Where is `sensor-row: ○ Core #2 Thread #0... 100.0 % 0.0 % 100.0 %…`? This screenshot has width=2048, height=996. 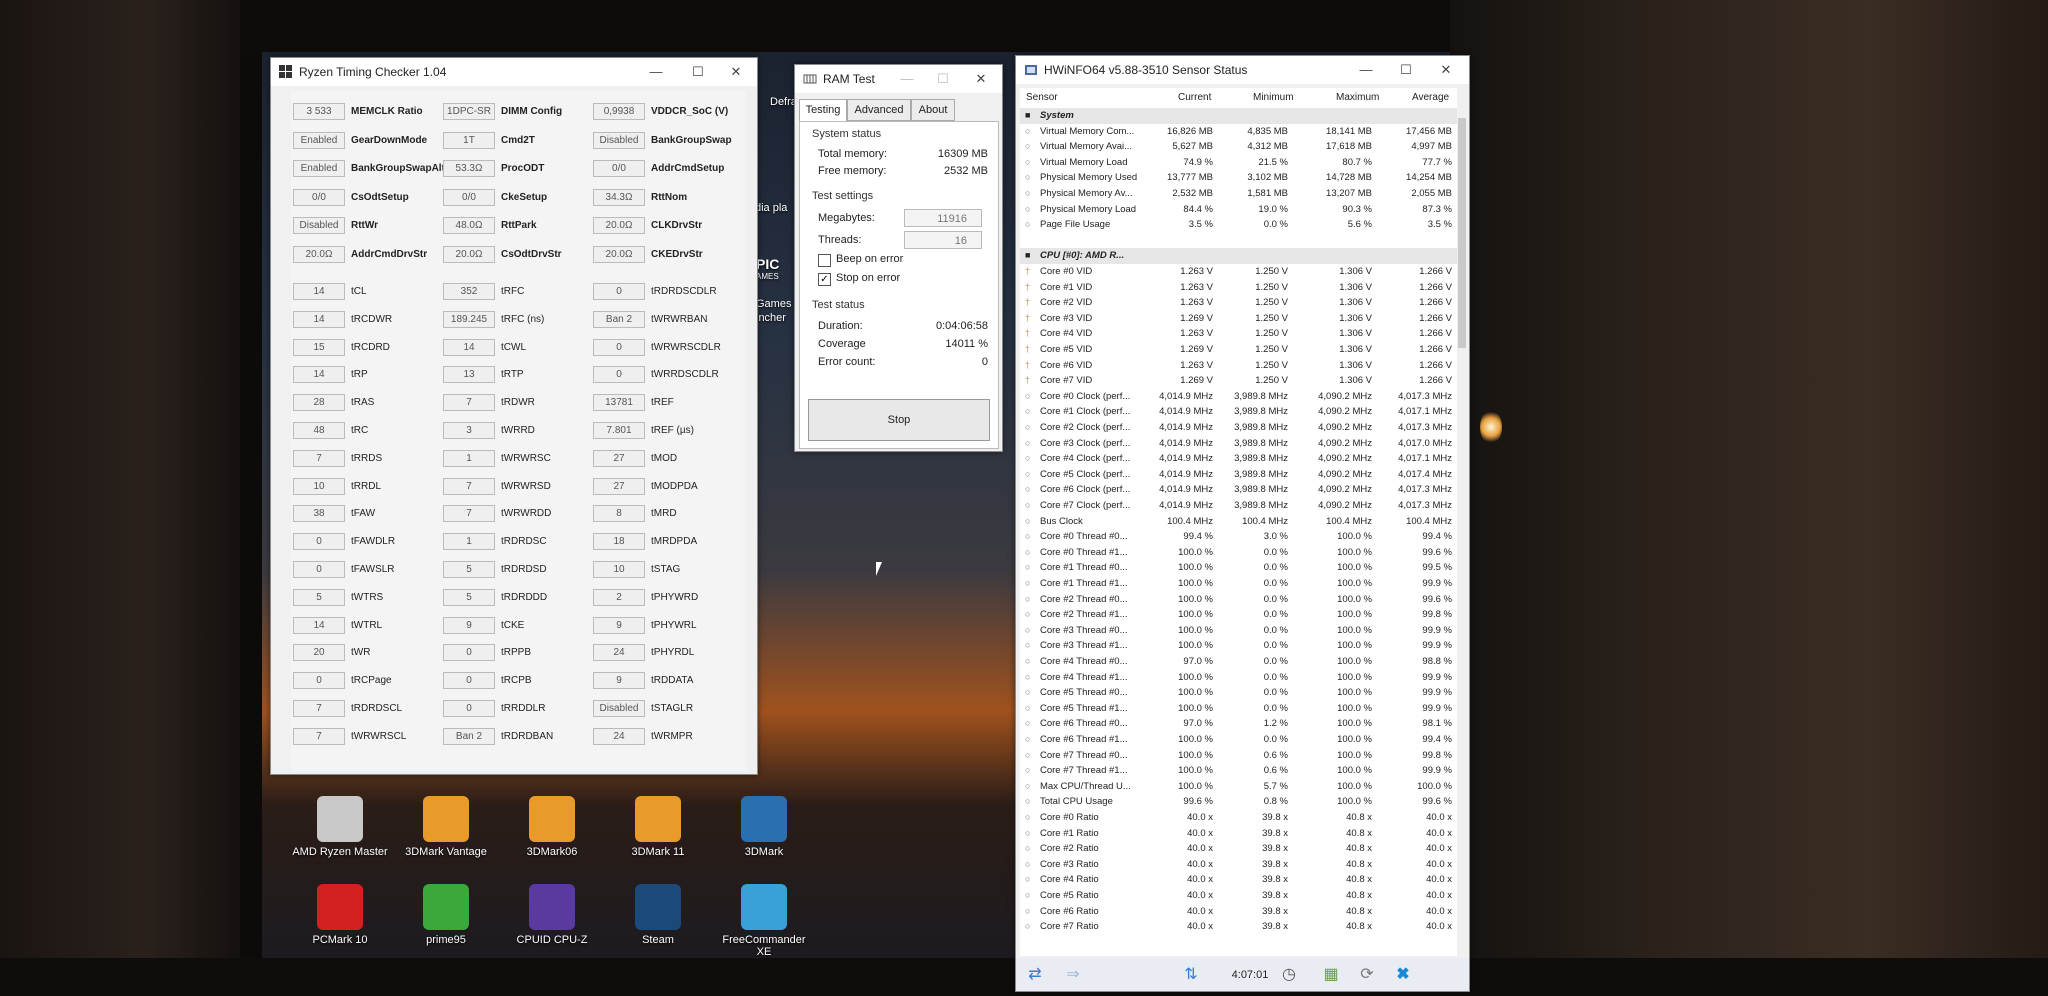
sensor-row: ○ Core #2 Thread #0... 100.0 % 0.0 % 100.0 %… is located at coordinates (1238, 600).